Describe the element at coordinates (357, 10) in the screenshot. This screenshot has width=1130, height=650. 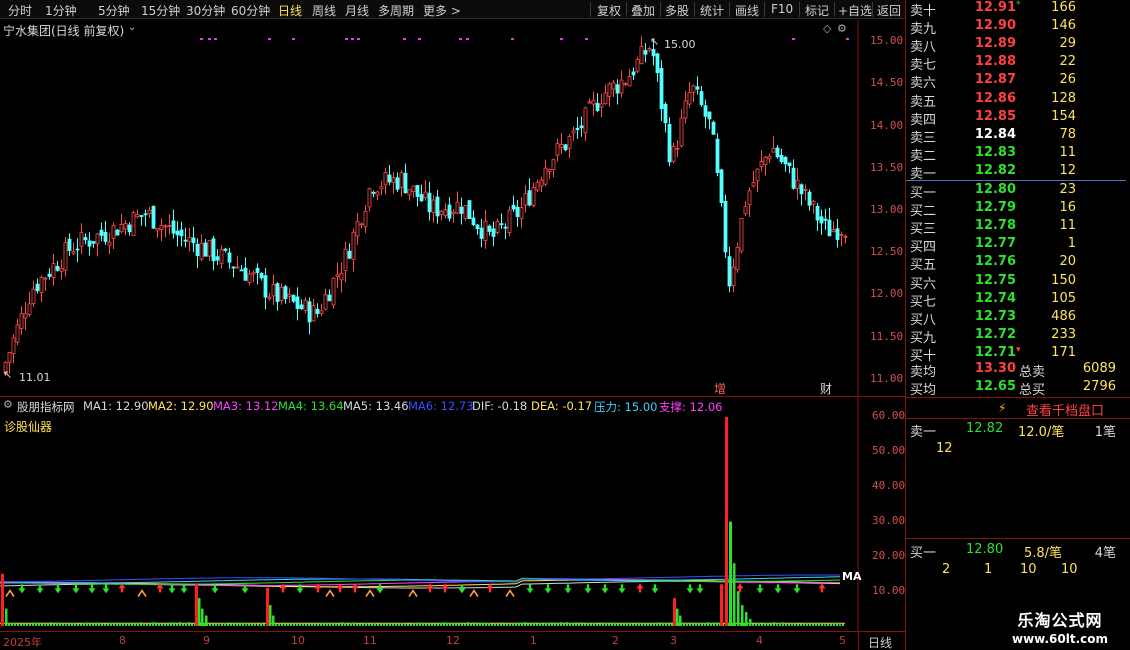
I see `period-tab-monthly: 月线` at that location.